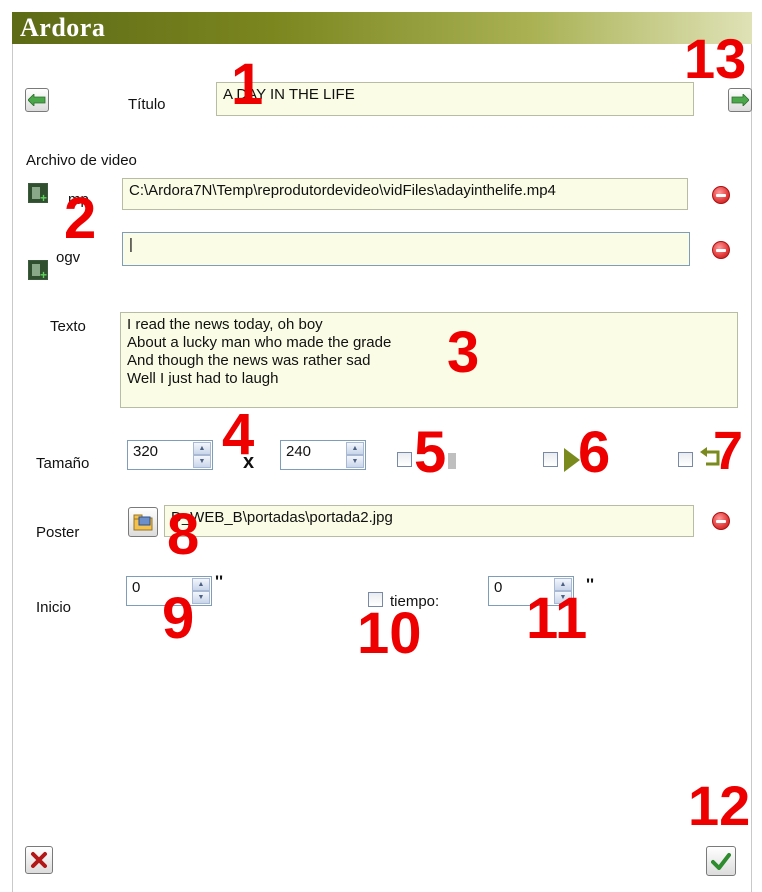  Describe the element at coordinates (68, 326) in the screenshot. I see `texto-label: Texto` at that location.